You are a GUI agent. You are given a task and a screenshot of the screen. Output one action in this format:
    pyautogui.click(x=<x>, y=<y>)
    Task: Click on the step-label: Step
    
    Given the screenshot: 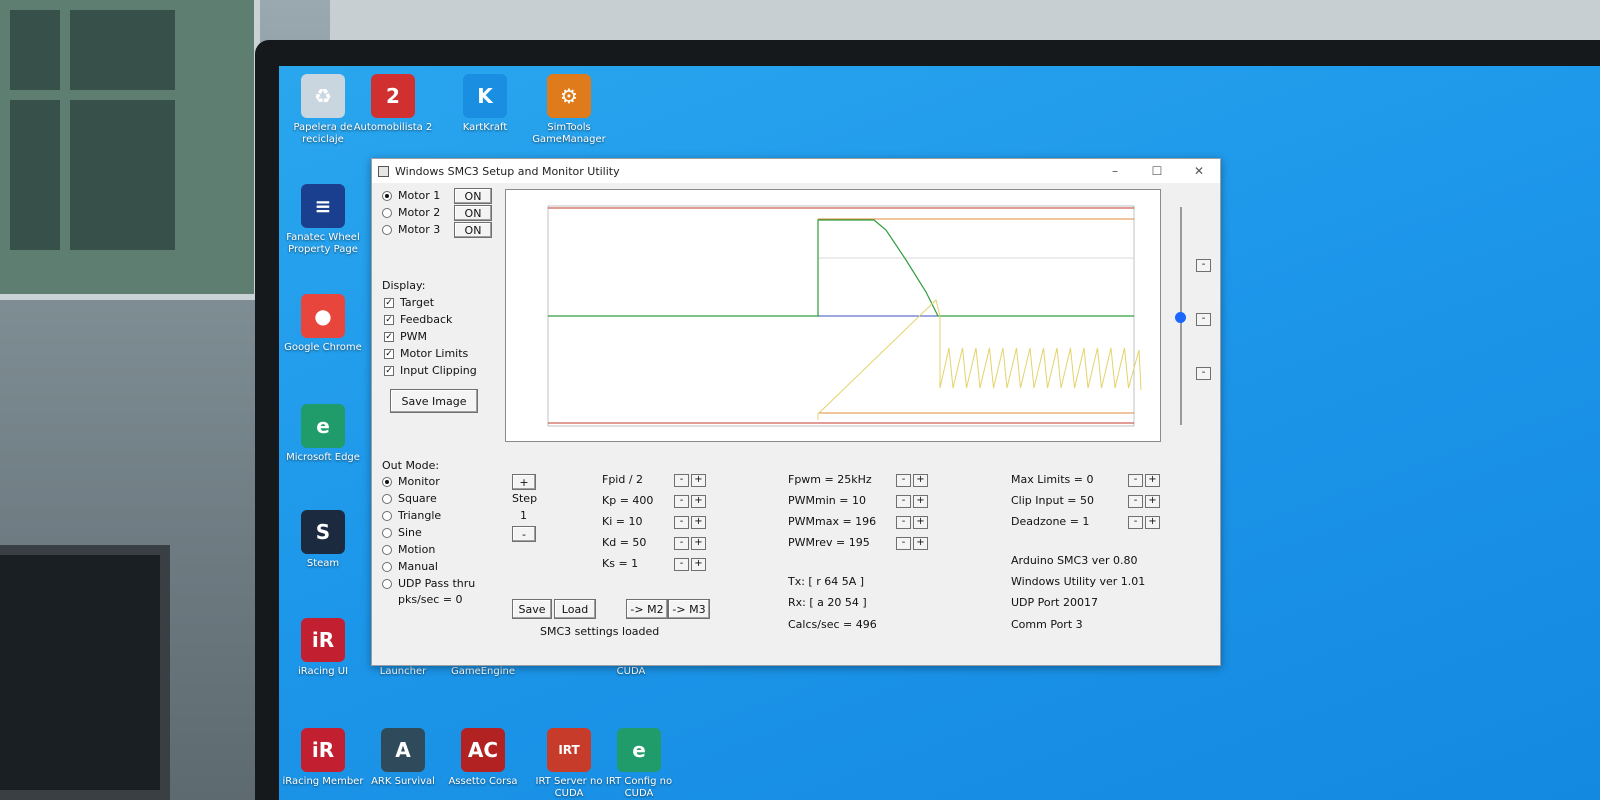 What is the action you would take?
    pyautogui.click(x=525, y=498)
    